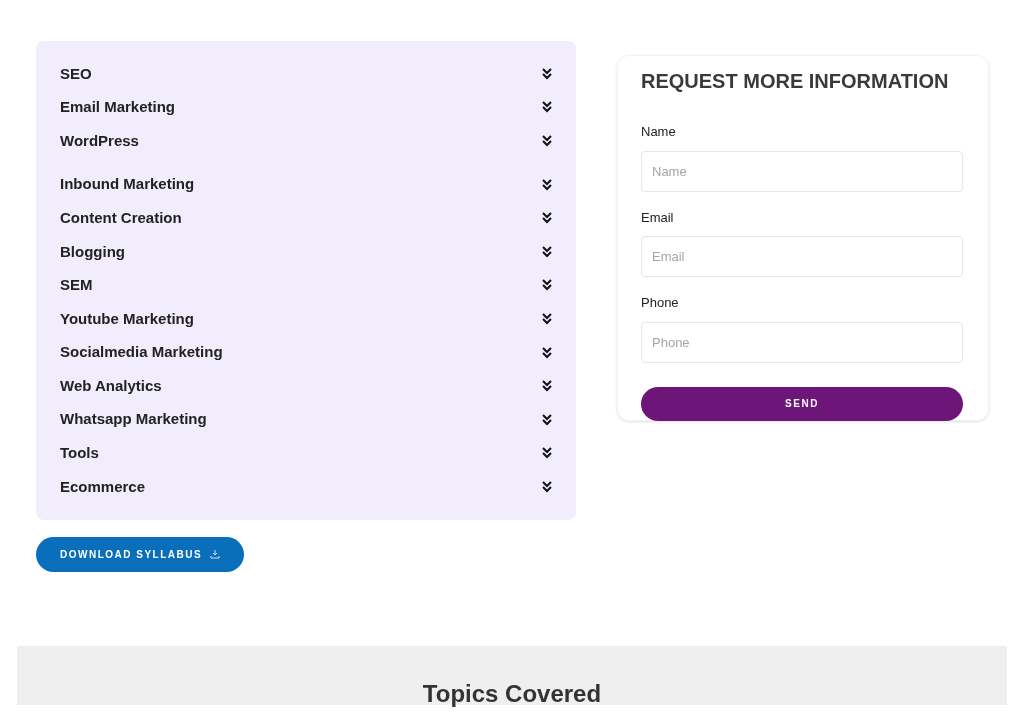 Image resolution: width=1024 pixels, height=723 pixels. Describe the element at coordinates (306, 184) in the screenshot. I see `accordion-item: Inbound Marketing` at that location.